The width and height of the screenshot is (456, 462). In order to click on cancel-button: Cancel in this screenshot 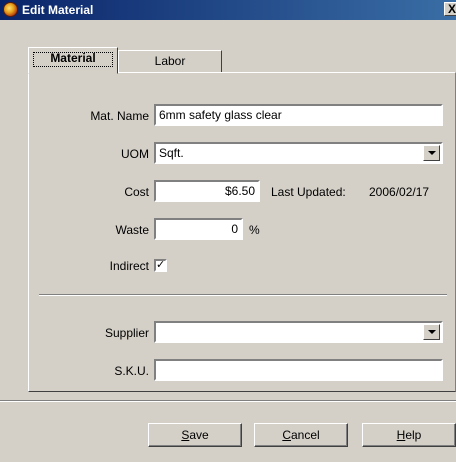, I will do `click(301, 435)`.